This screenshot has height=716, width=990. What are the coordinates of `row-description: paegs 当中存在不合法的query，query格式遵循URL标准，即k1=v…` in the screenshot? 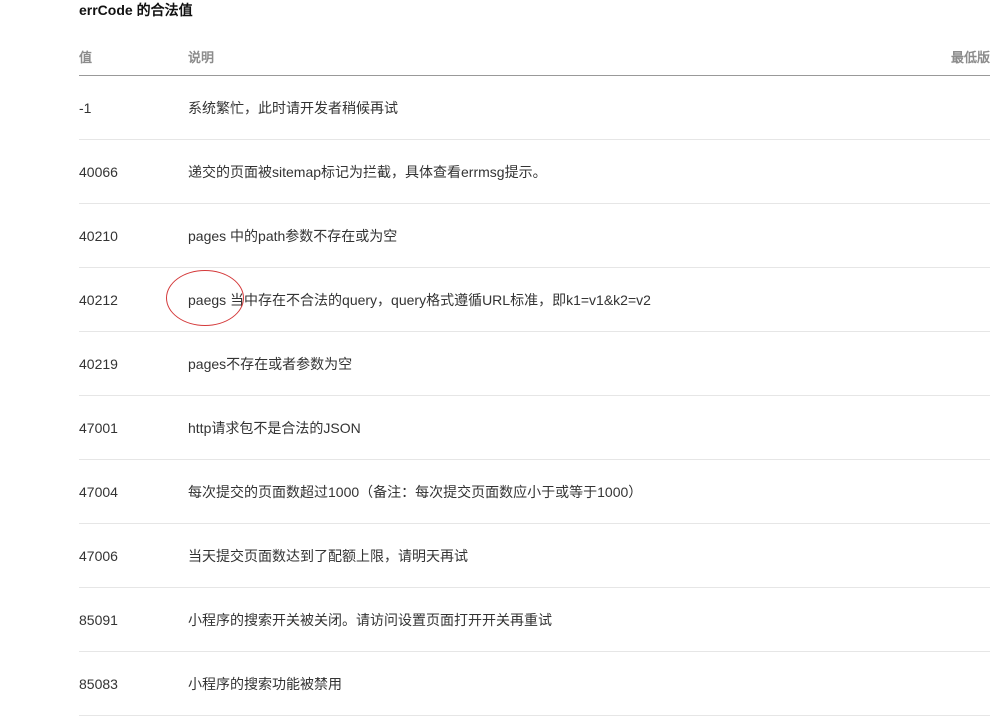 It's located at (419, 300).